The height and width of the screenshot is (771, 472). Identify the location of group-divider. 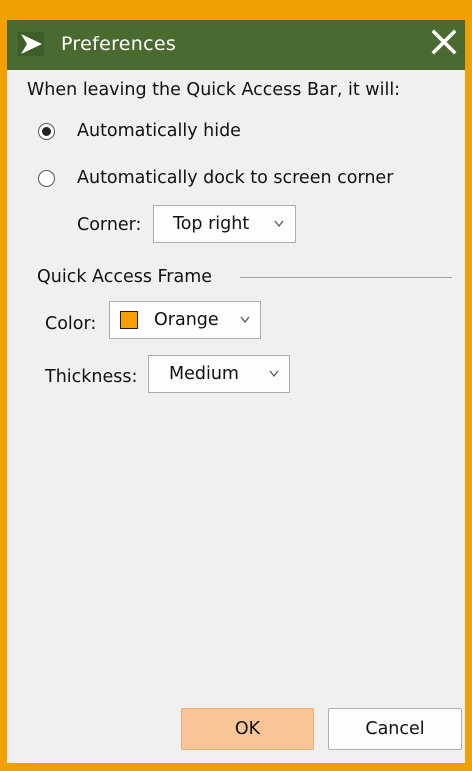
(346, 277).